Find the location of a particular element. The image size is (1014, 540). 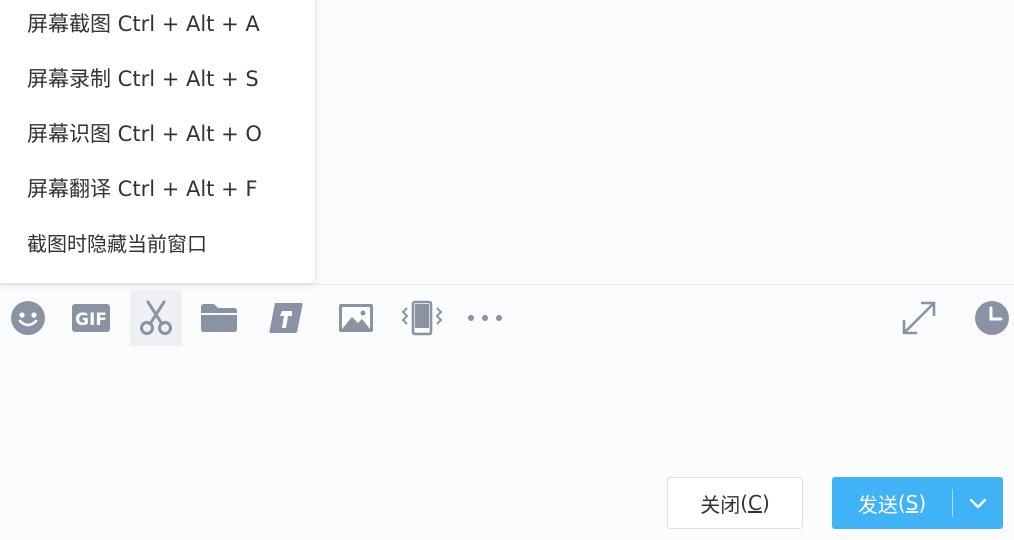

phone-shake-icon is located at coordinates (422, 318).